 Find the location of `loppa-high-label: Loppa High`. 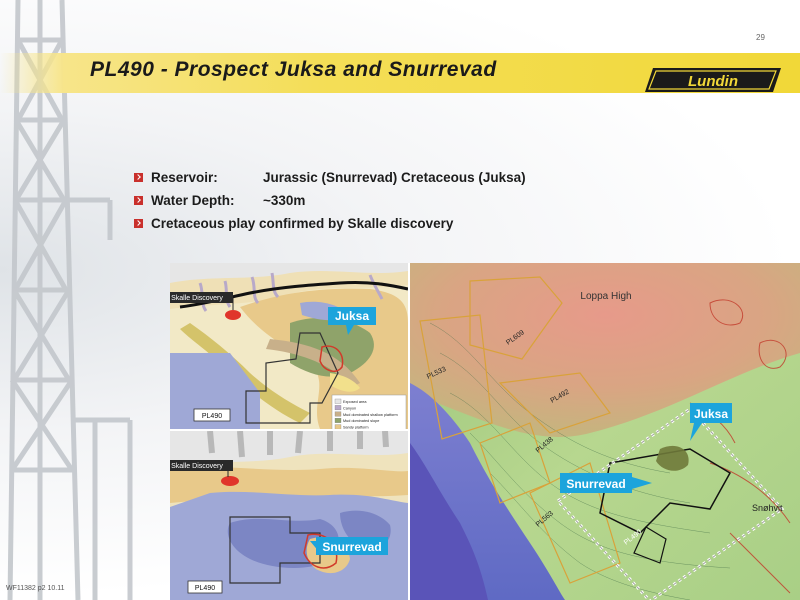

loppa-high-label: Loppa High is located at coordinates (605, 296).